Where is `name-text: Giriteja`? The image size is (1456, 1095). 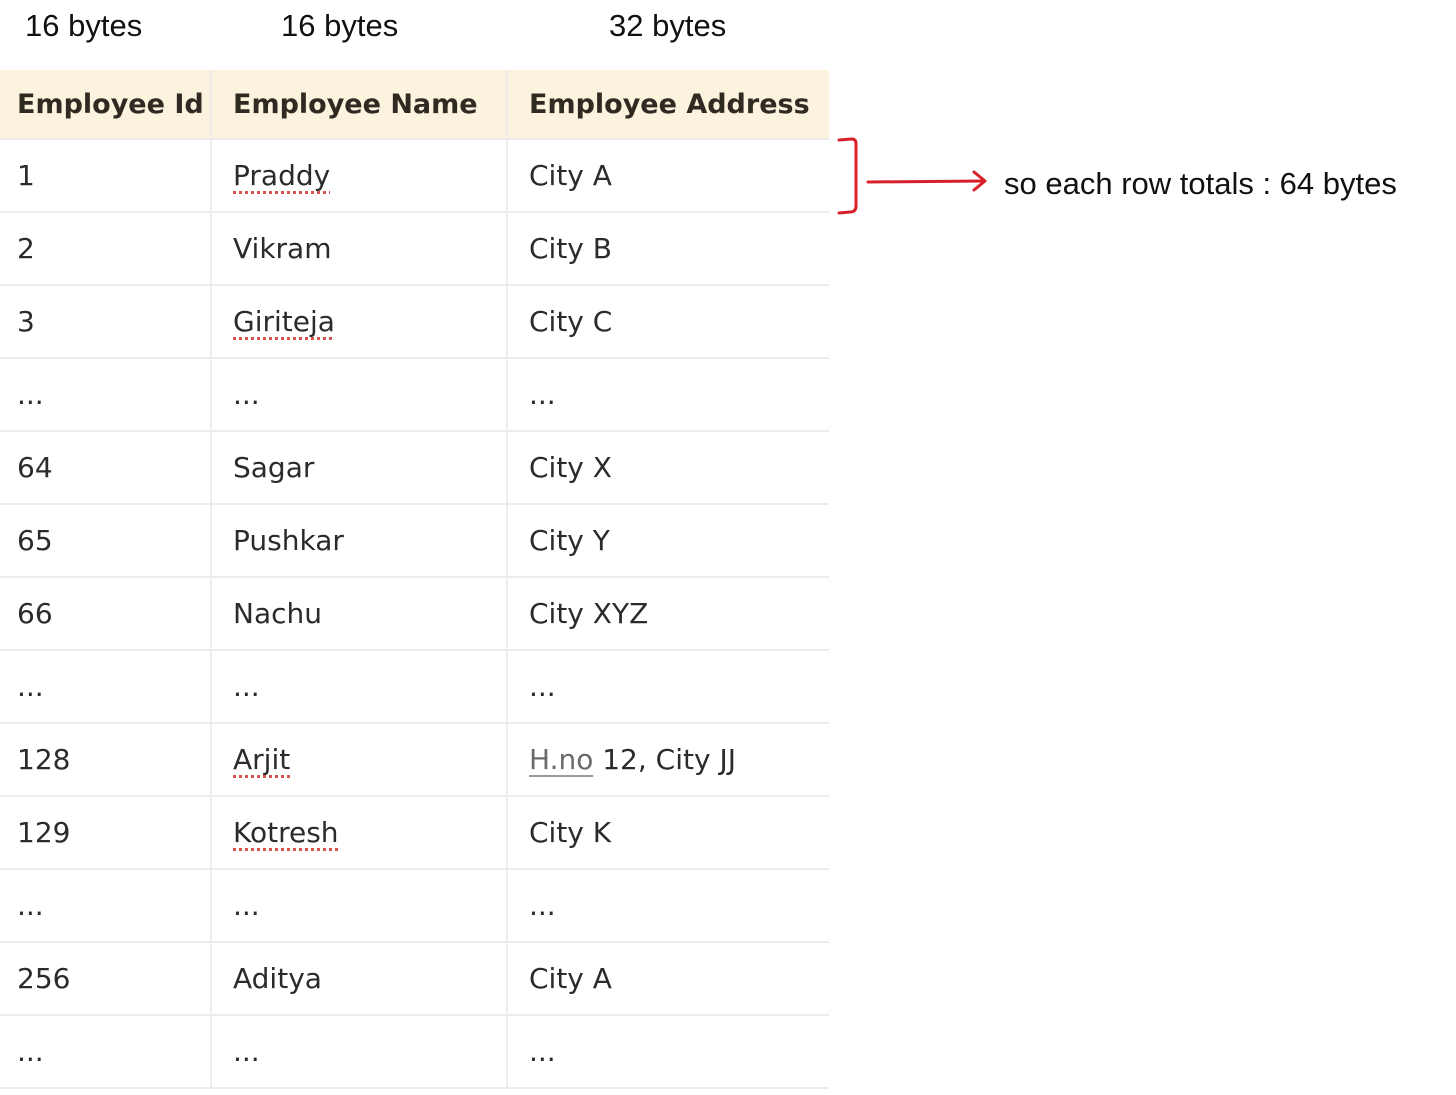
name-text: Giriteja is located at coordinates (284, 321).